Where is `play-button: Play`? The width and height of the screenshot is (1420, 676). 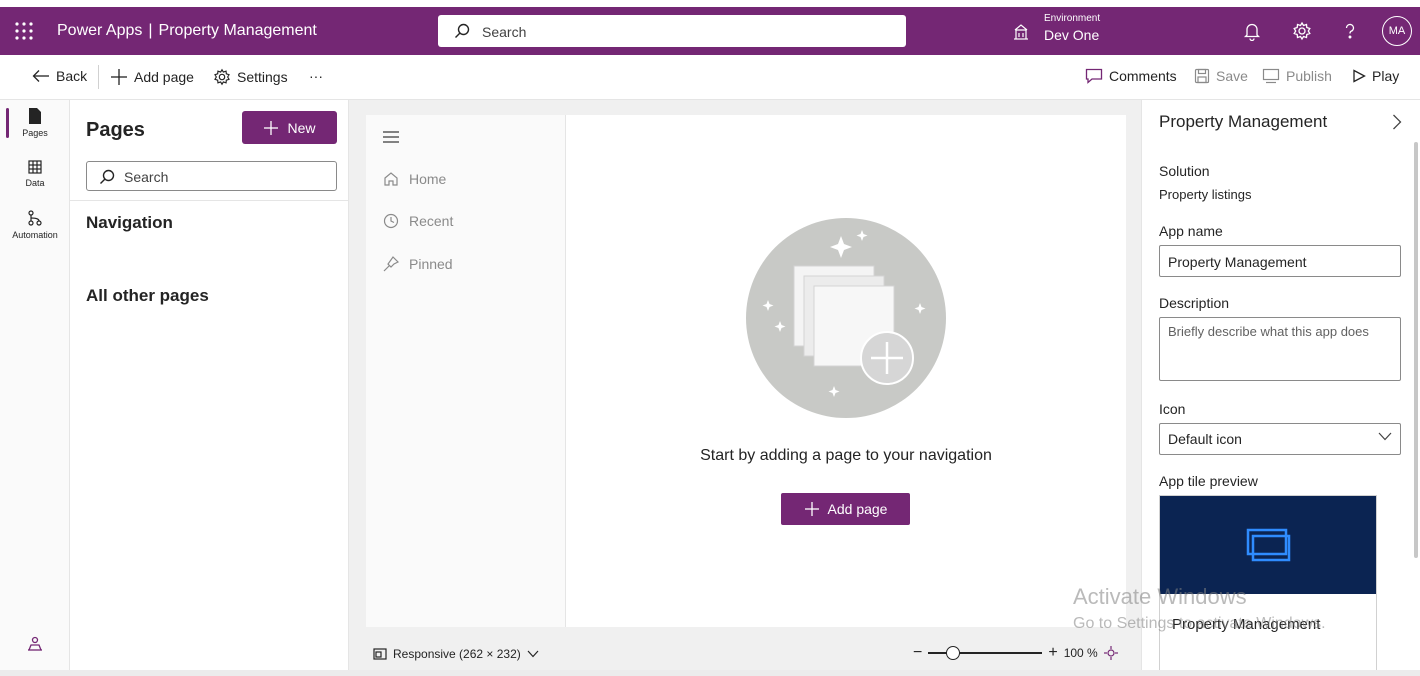 play-button: Play is located at coordinates (1375, 76).